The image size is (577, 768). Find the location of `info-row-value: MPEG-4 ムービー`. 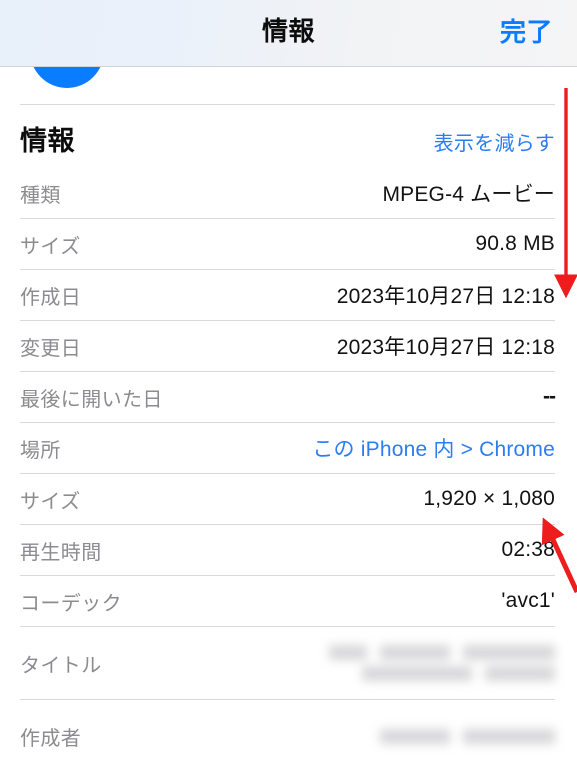

info-row-value: MPEG-4 ムービー is located at coordinates (468, 194).